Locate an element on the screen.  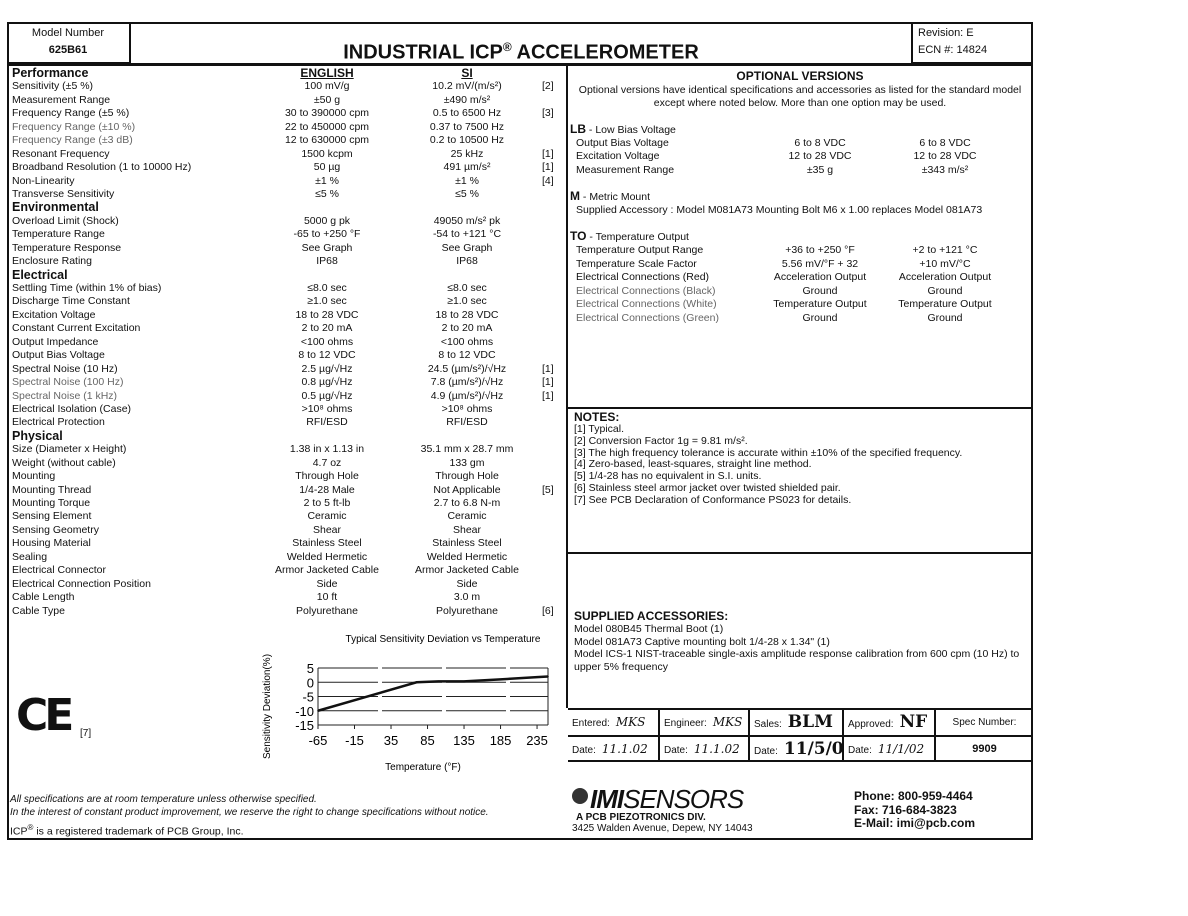
globe-logo-icon is located at coordinates (580, 796).